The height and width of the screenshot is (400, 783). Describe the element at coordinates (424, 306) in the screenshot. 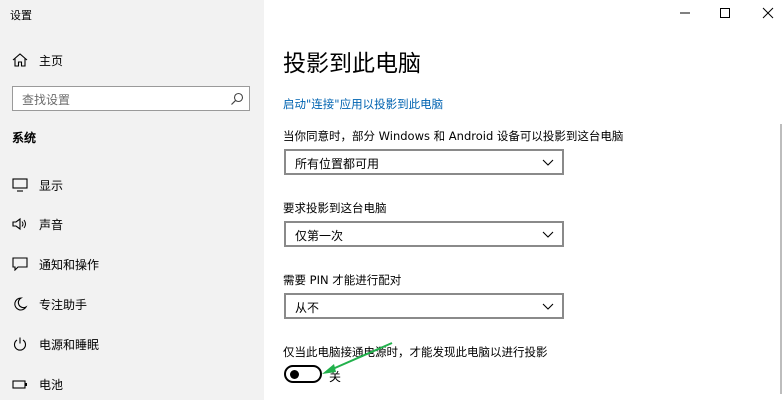

I see `pin-dropdown: 从不` at that location.